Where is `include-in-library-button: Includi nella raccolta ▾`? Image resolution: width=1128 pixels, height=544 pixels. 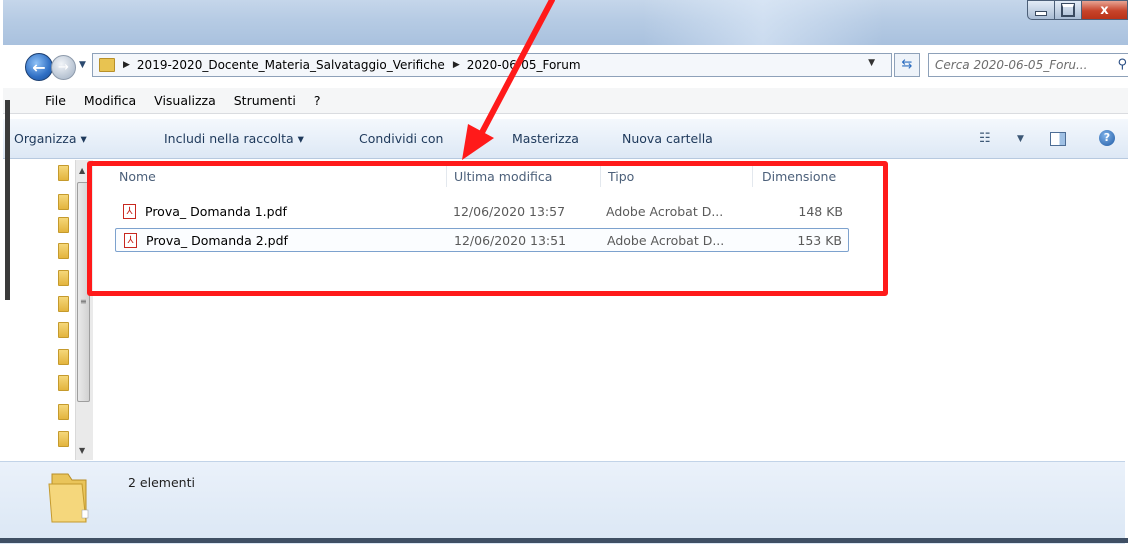
include-in-library-button: Includi nella raccolta ▾ is located at coordinates (234, 138).